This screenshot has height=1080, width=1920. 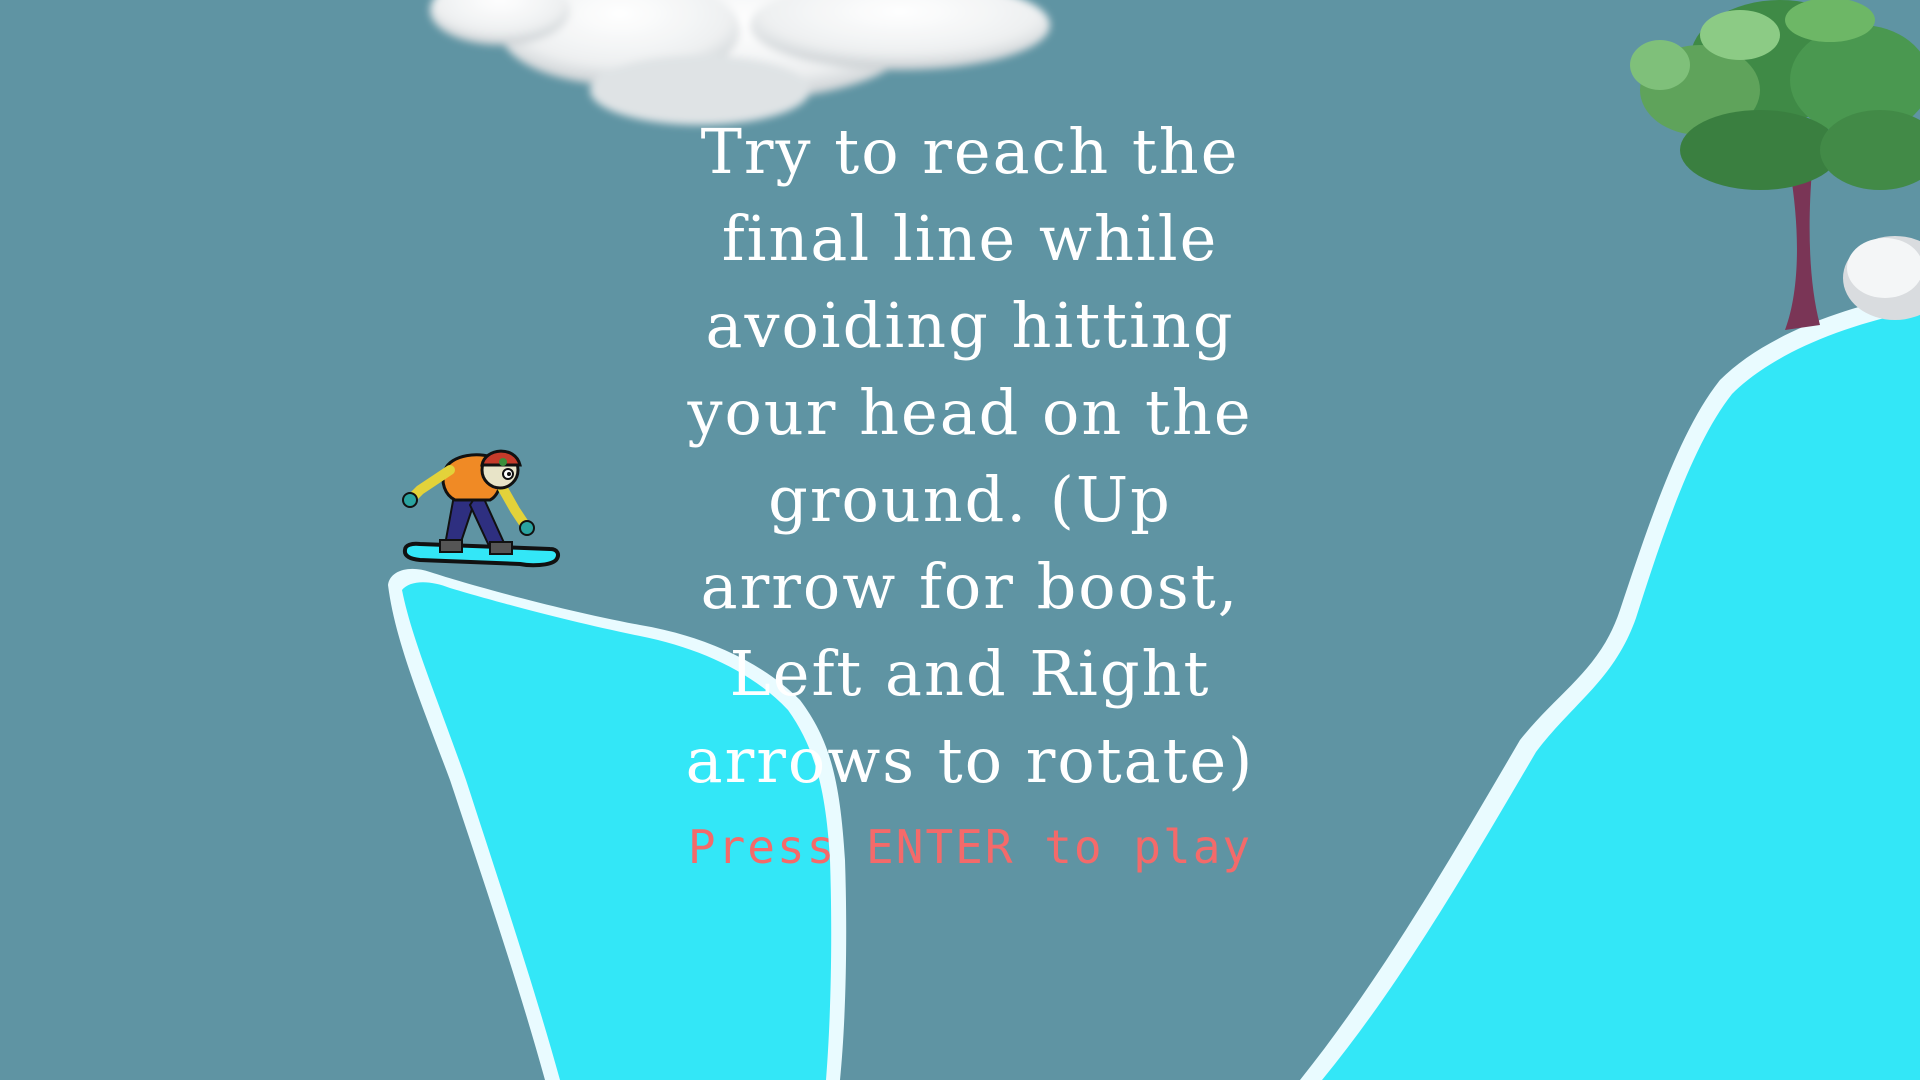 What do you see at coordinates (481, 508) in the screenshot?
I see `snowboarder-icon` at bounding box center [481, 508].